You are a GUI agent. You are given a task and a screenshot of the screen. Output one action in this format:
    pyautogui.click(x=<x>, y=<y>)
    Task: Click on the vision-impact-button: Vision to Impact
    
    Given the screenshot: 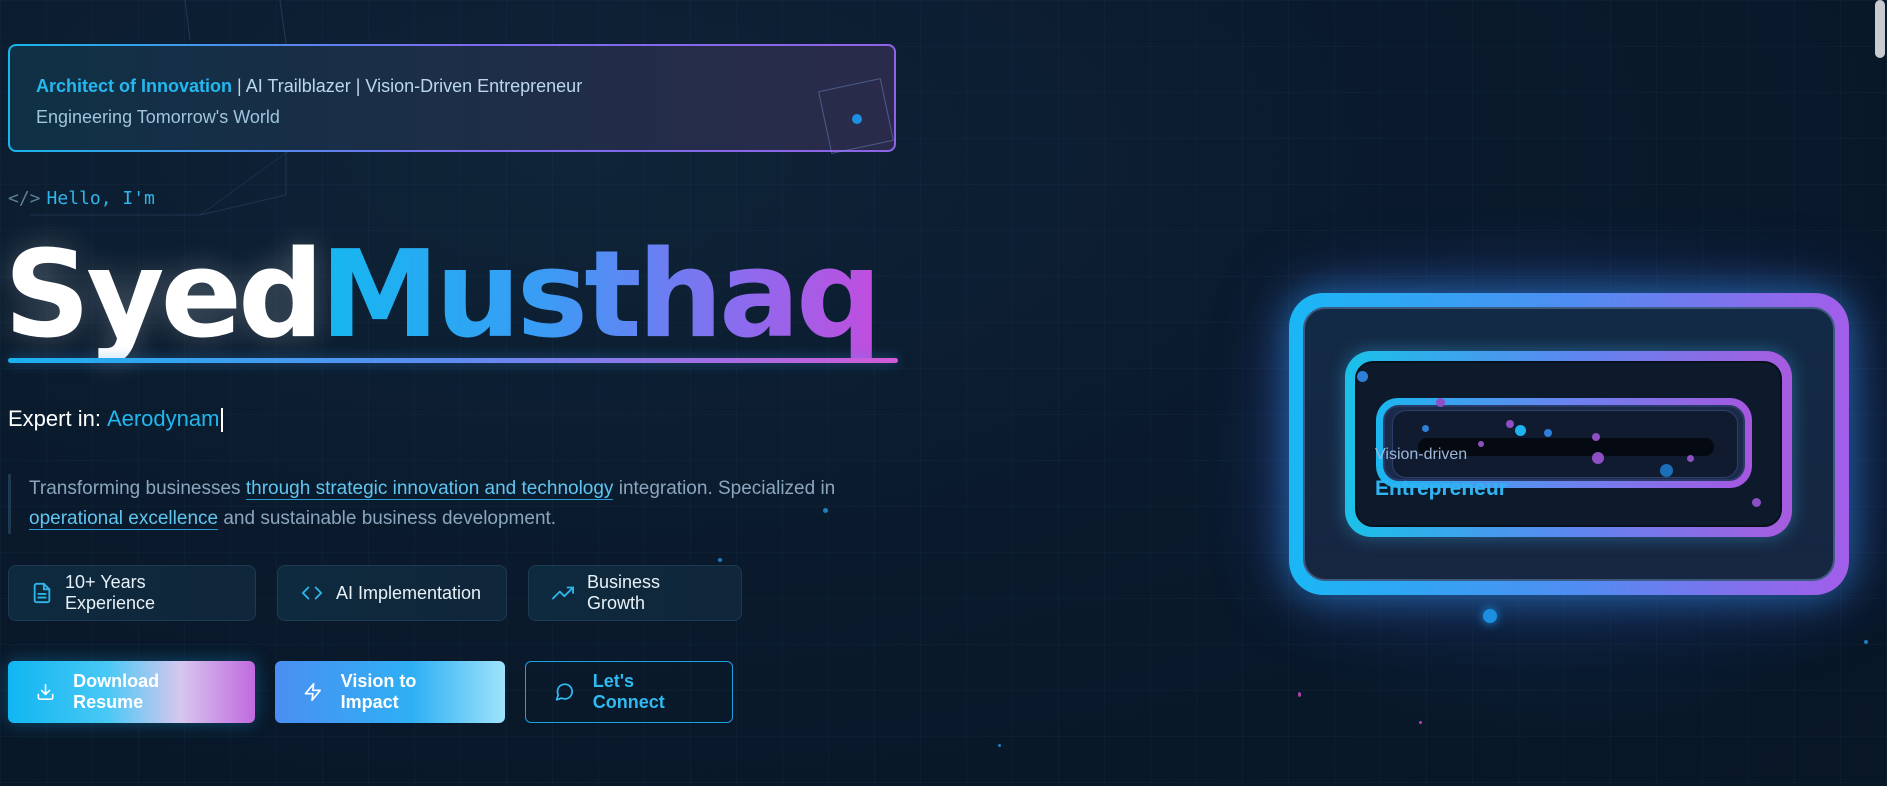 What is the action you would take?
    pyautogui.click(x=390, y=692)
    